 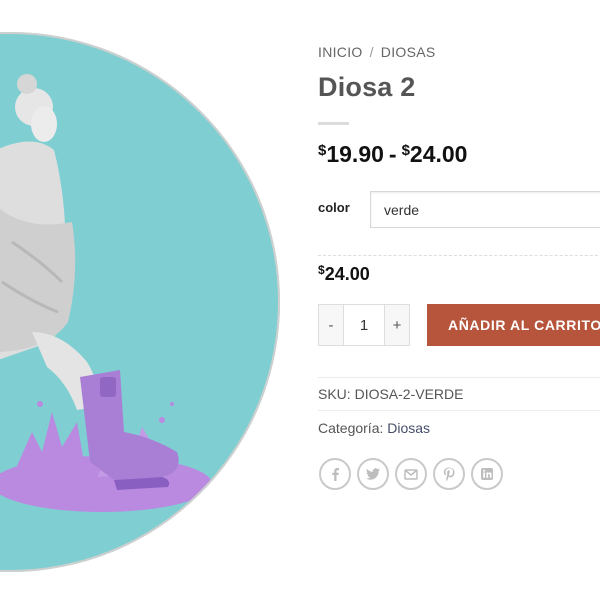 What do you see at coordinates (334, 207) in the screenshot?
I see `color-label: color` at bounding box center [334, 207].